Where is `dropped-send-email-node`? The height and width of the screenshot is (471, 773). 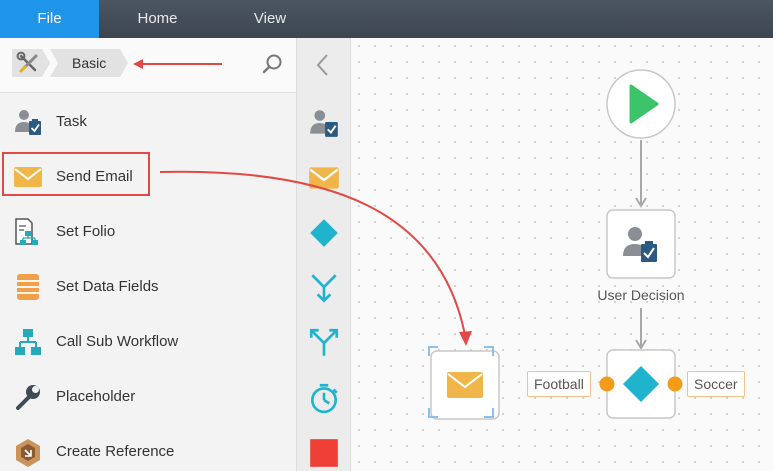
dropped-send-email-node is located at coordinates (464, 383).